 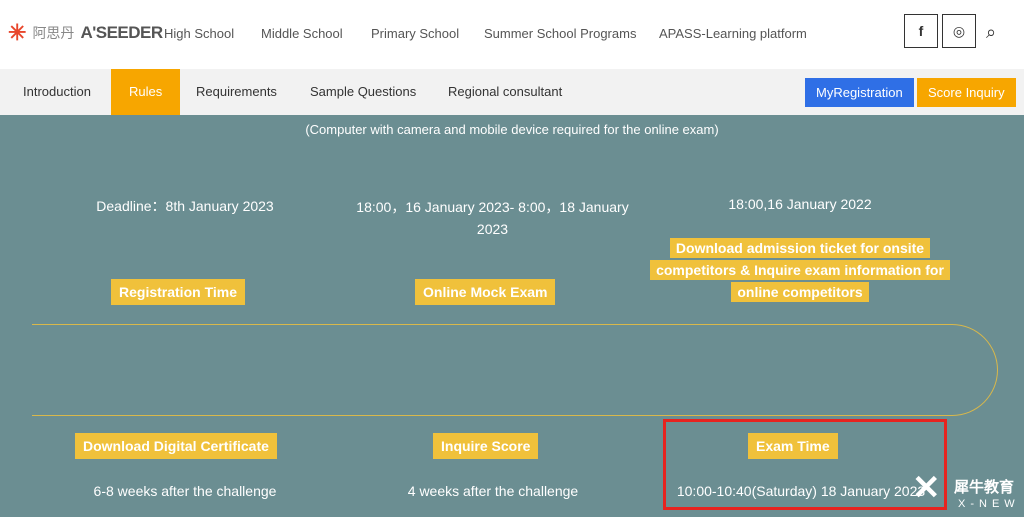 I want to click on nav-summer-school: Summer School Programs, so click(x=560, y=33).